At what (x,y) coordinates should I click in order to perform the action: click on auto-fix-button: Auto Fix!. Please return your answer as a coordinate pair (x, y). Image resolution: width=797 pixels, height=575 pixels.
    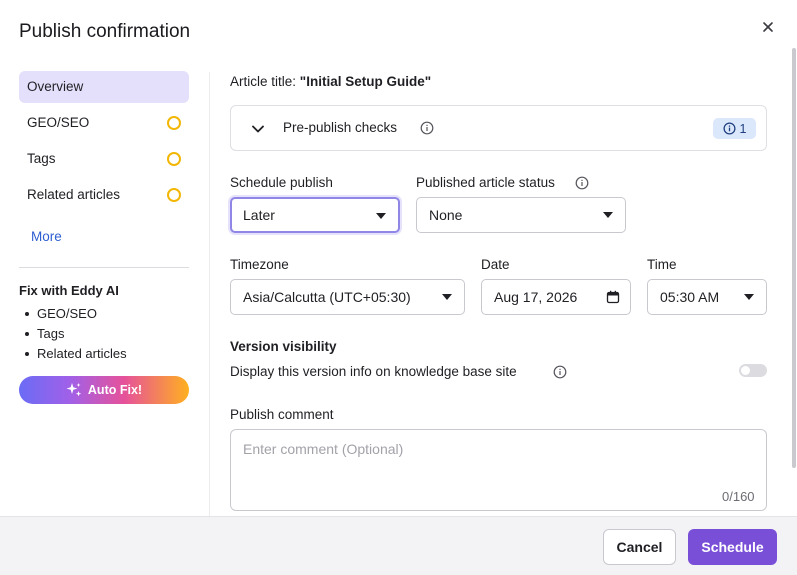
    Looking at the image, I should click on (104, 390).